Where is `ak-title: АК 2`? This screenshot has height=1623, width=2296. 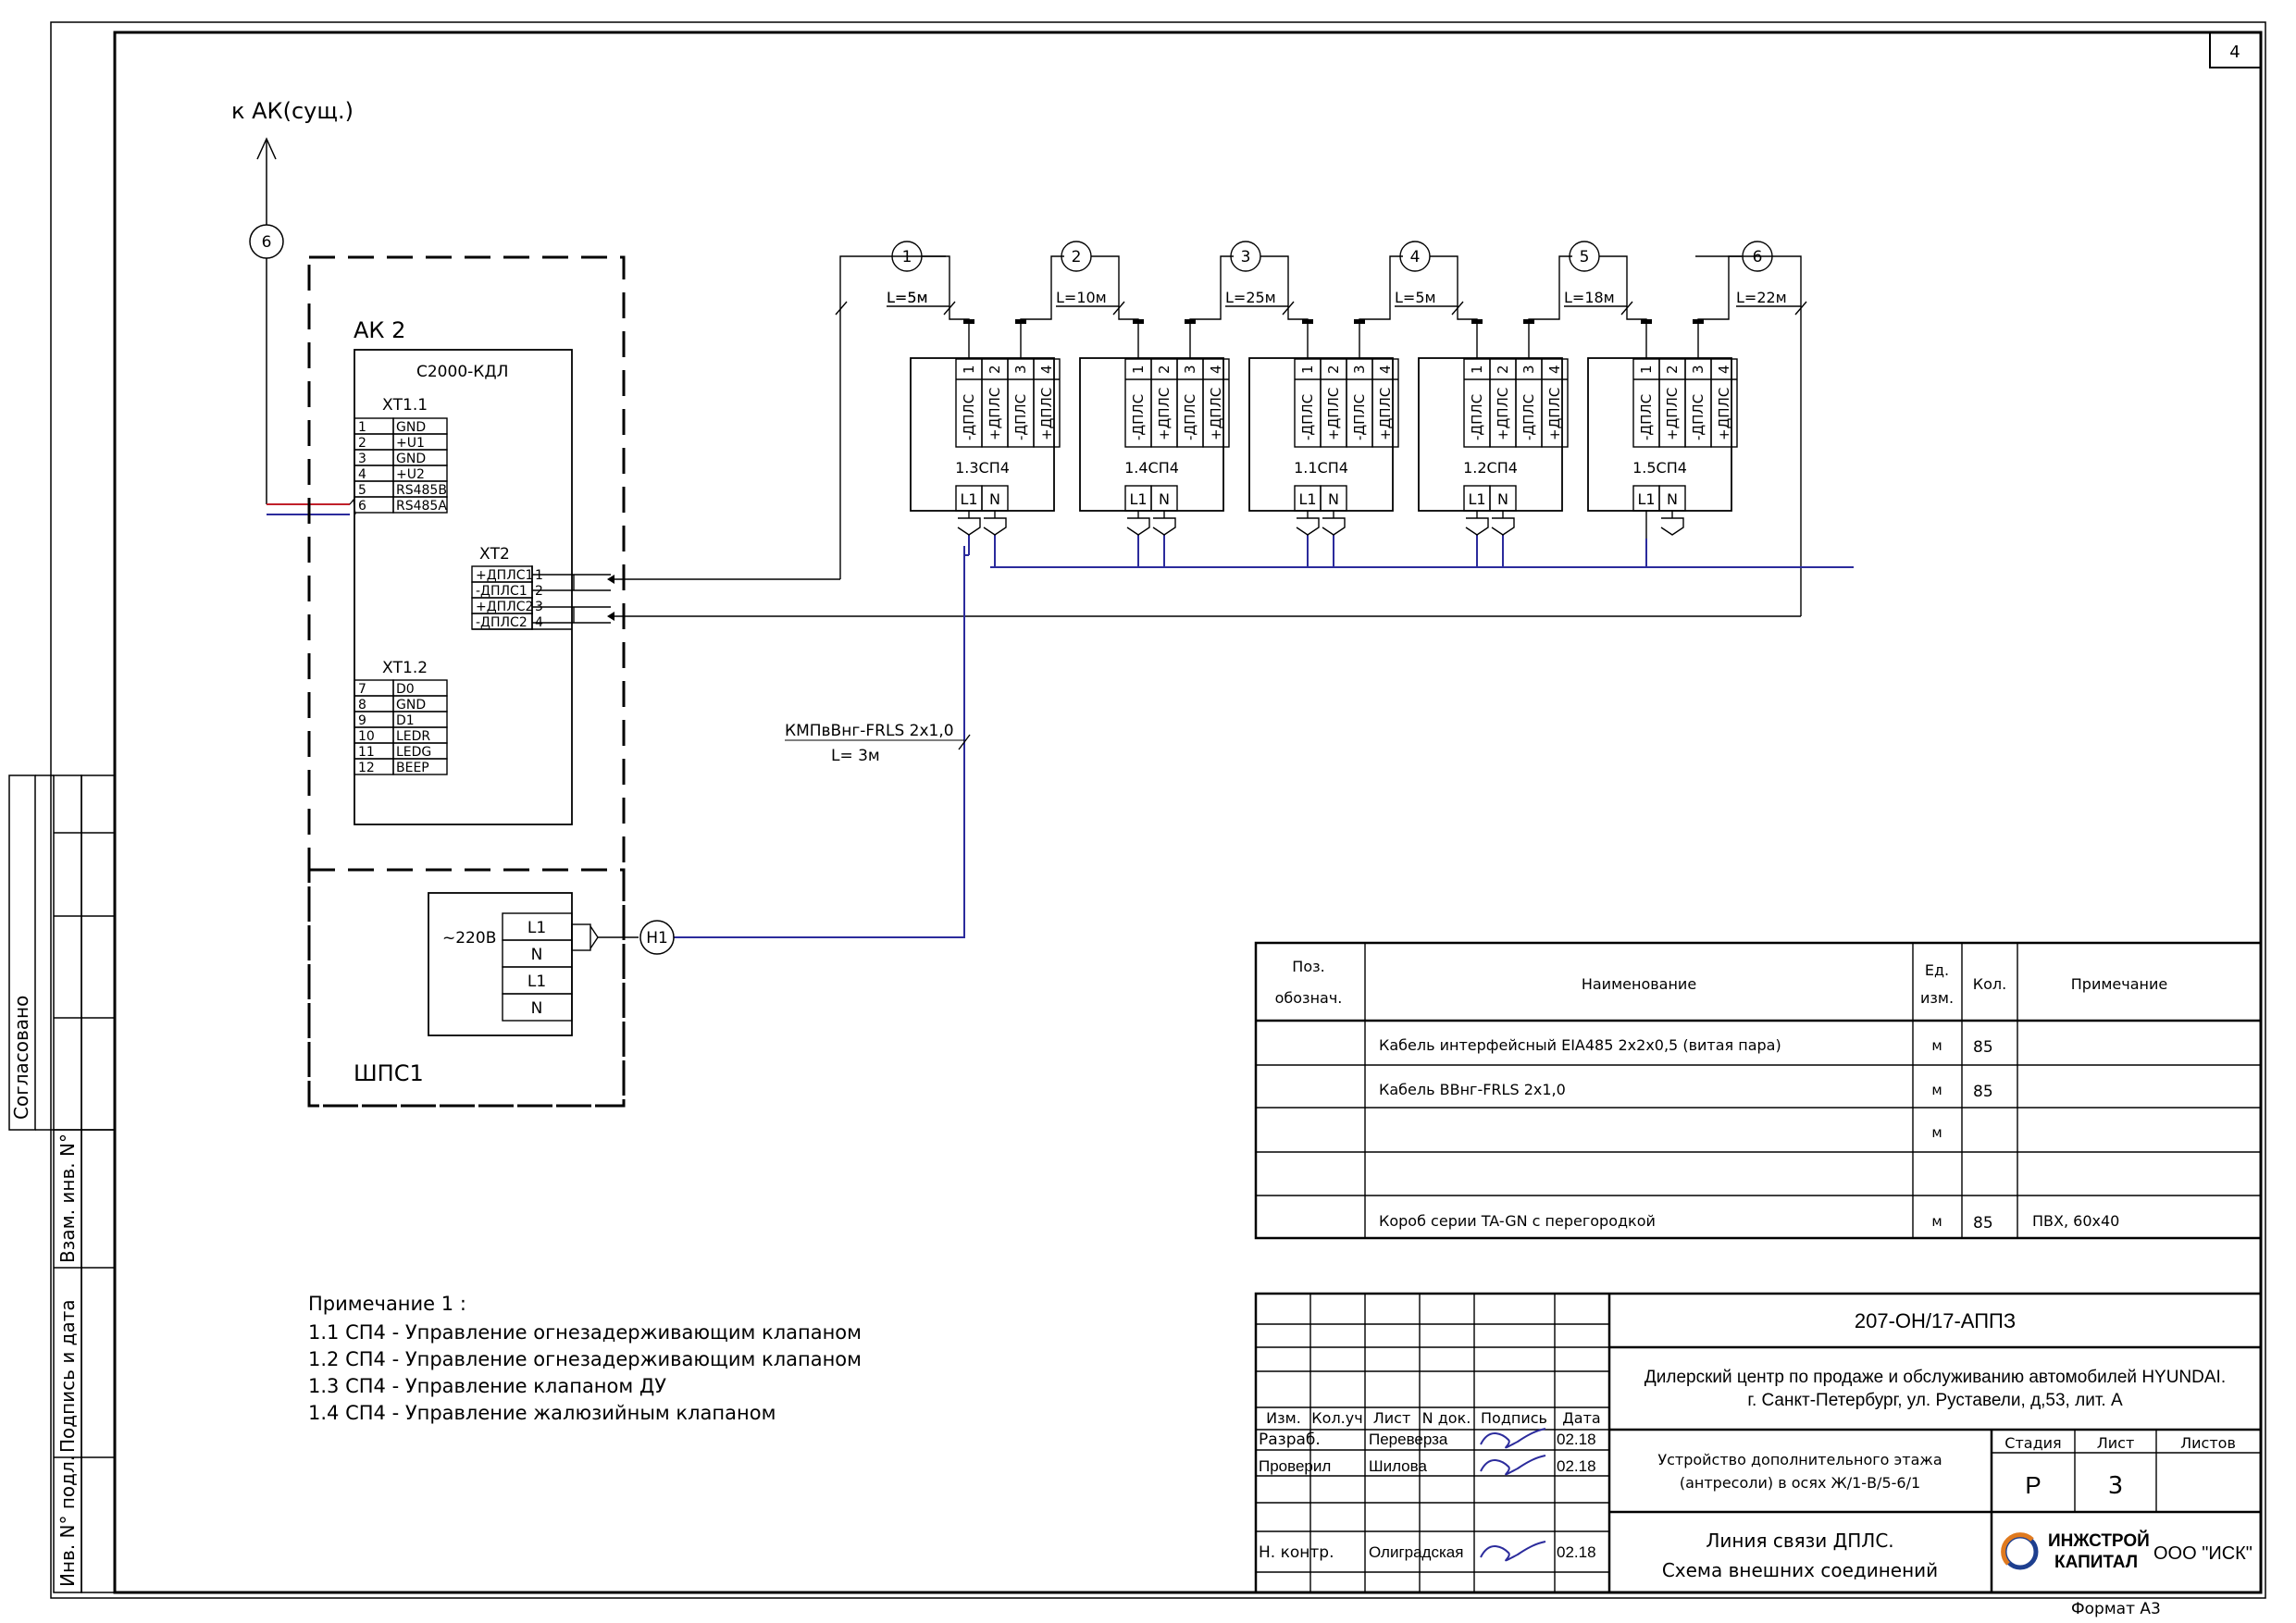
ak-title: АК 2 is located at coordinates (380, 330).